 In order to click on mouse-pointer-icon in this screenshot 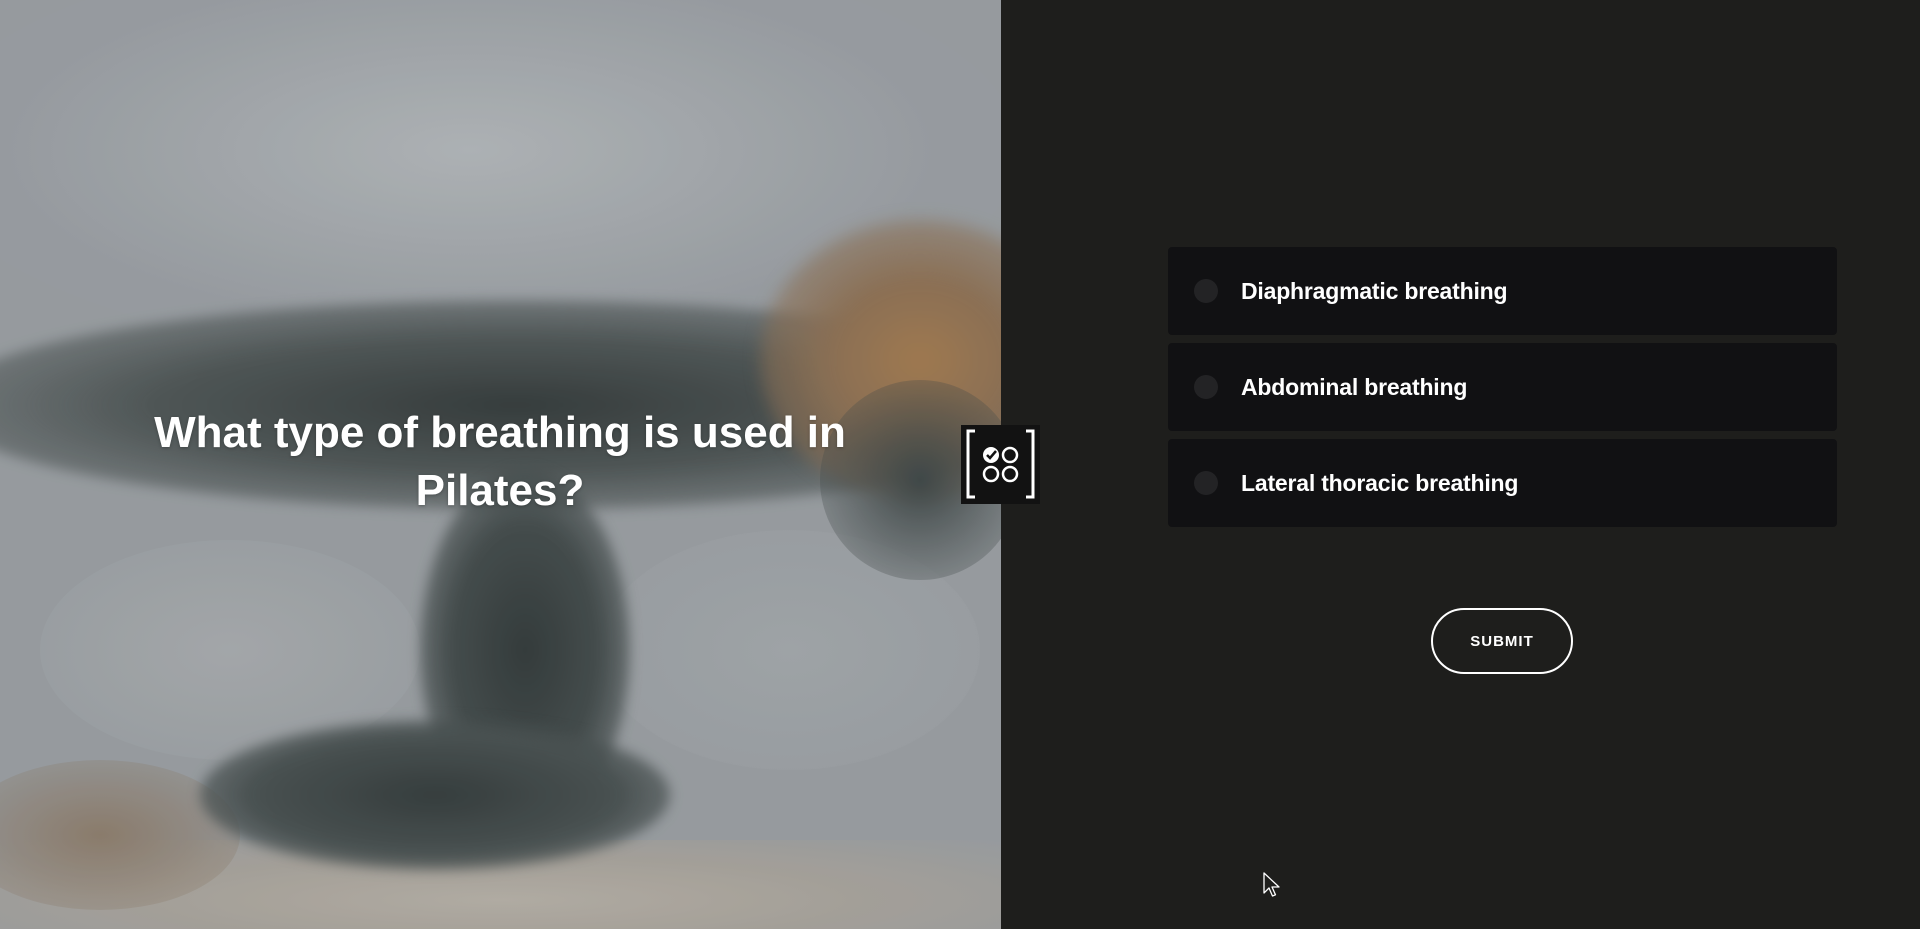, I will do `click(1271, 884)`.